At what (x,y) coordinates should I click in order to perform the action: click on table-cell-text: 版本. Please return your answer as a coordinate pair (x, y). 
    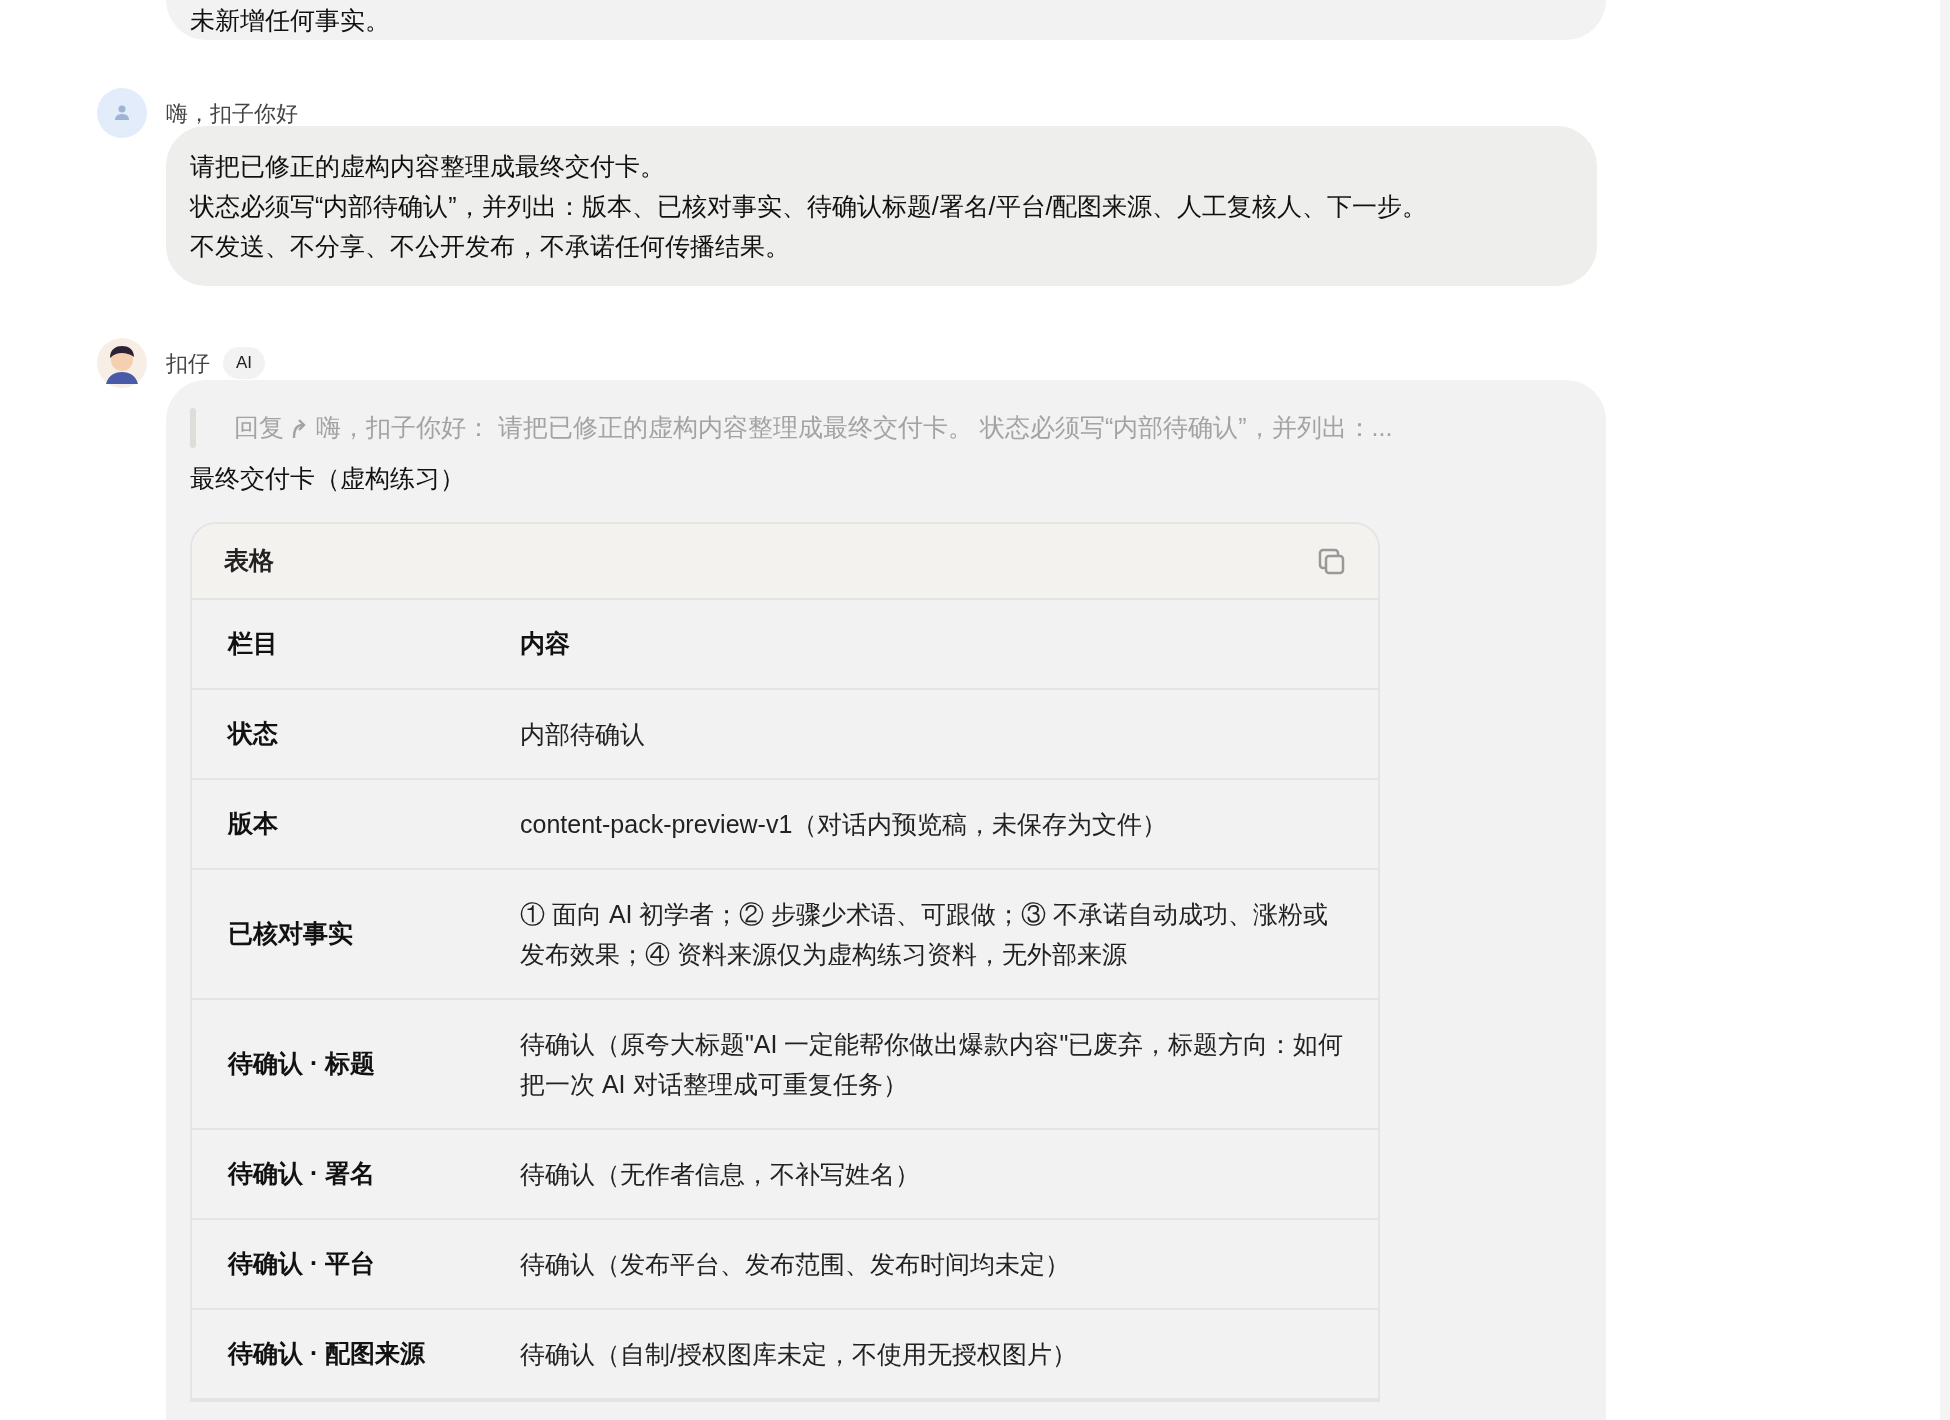
    Looking at the image, I should click on (252, 824).